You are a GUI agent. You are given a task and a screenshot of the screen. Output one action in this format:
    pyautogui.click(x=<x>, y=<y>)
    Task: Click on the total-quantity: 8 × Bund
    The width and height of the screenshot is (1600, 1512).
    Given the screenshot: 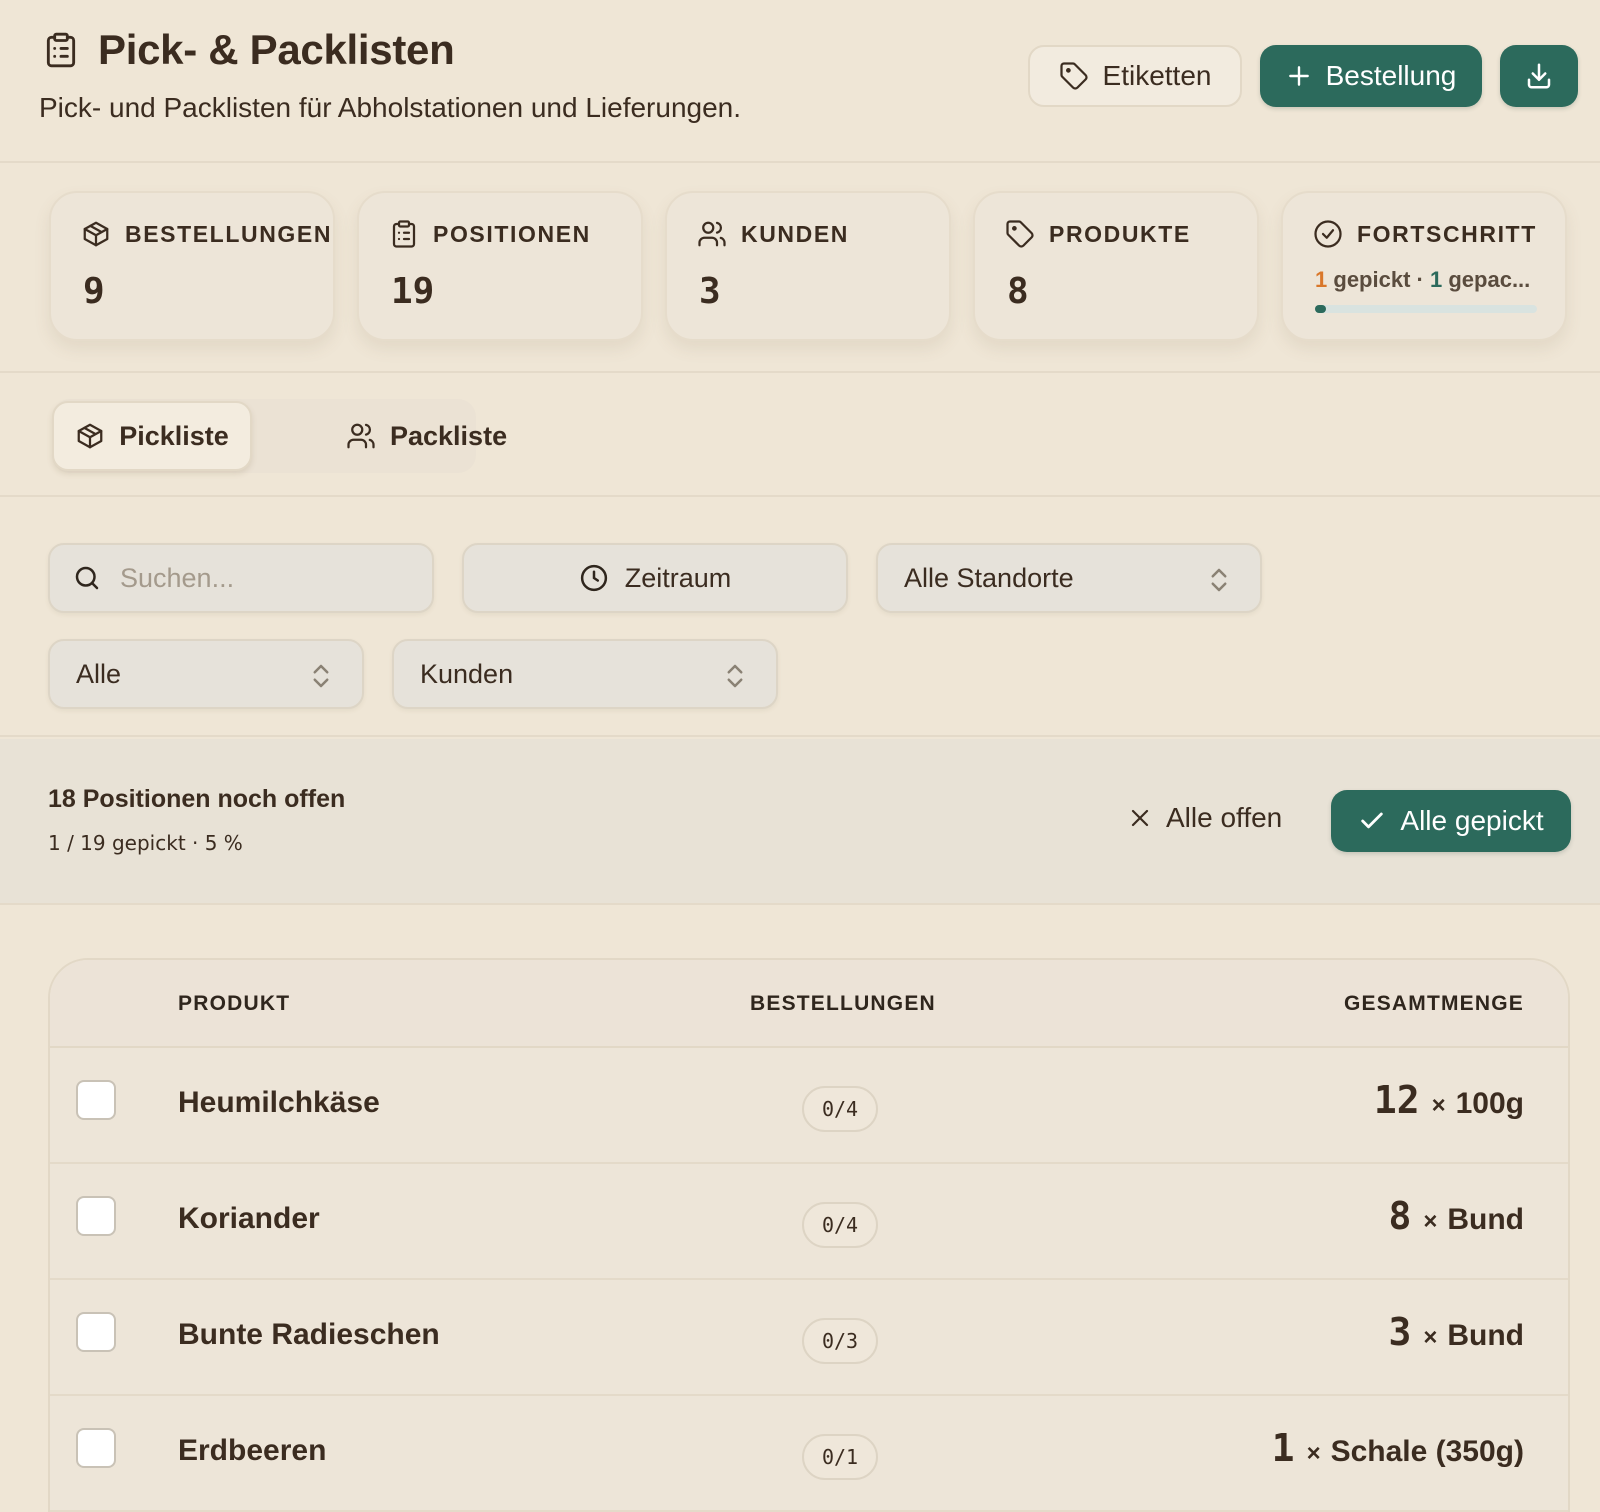 What is the action you would take?
    pyautogui.click(x=1456, y=1216)
    